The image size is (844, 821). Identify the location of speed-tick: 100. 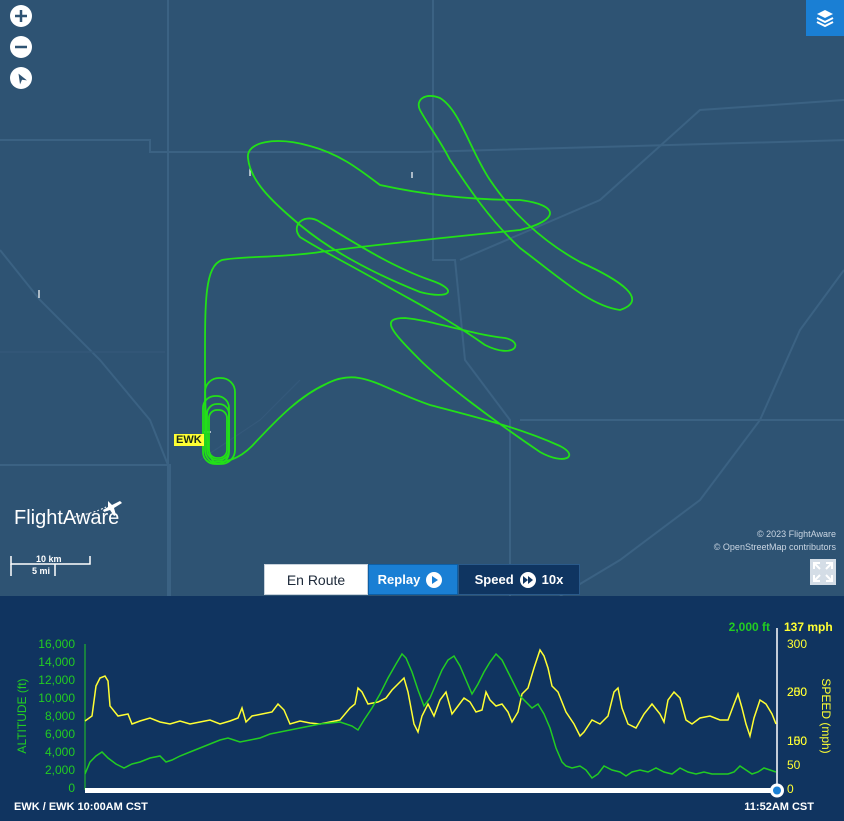
(797, 741).